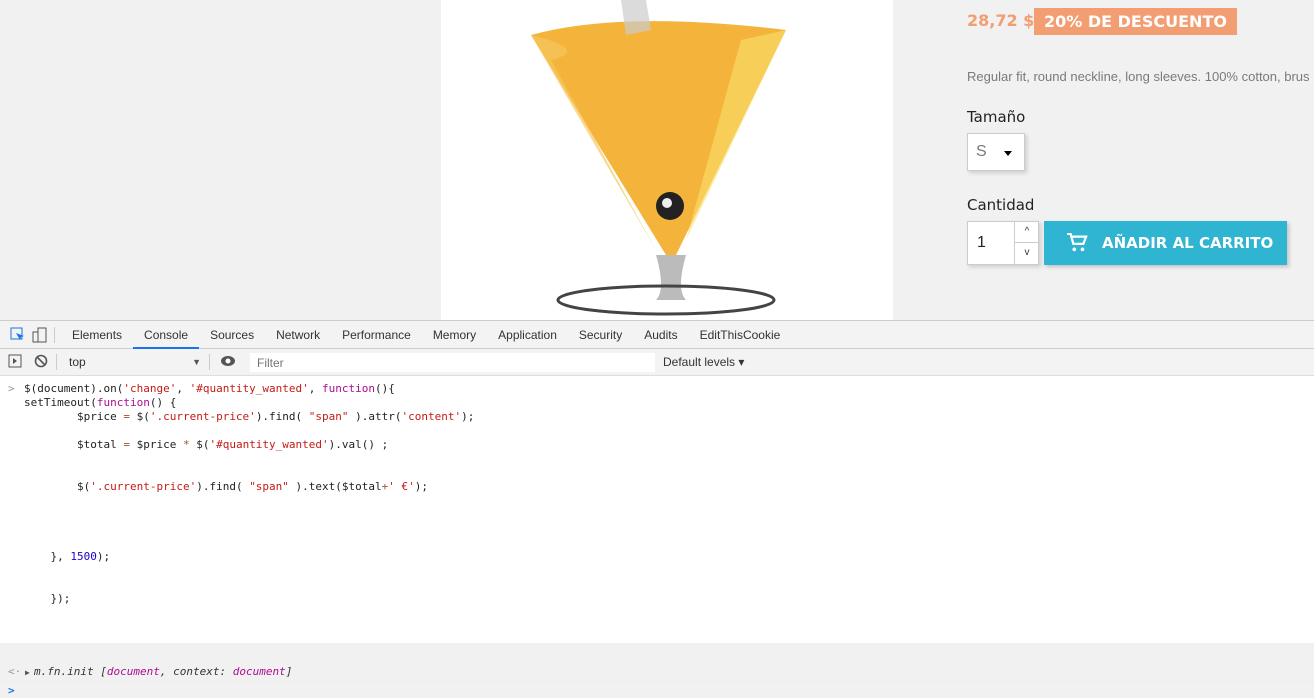 The image size is (1314, 698). Describe the element at coordinates (996, 152) in the screenshot. I see `size-select: S` at that location.